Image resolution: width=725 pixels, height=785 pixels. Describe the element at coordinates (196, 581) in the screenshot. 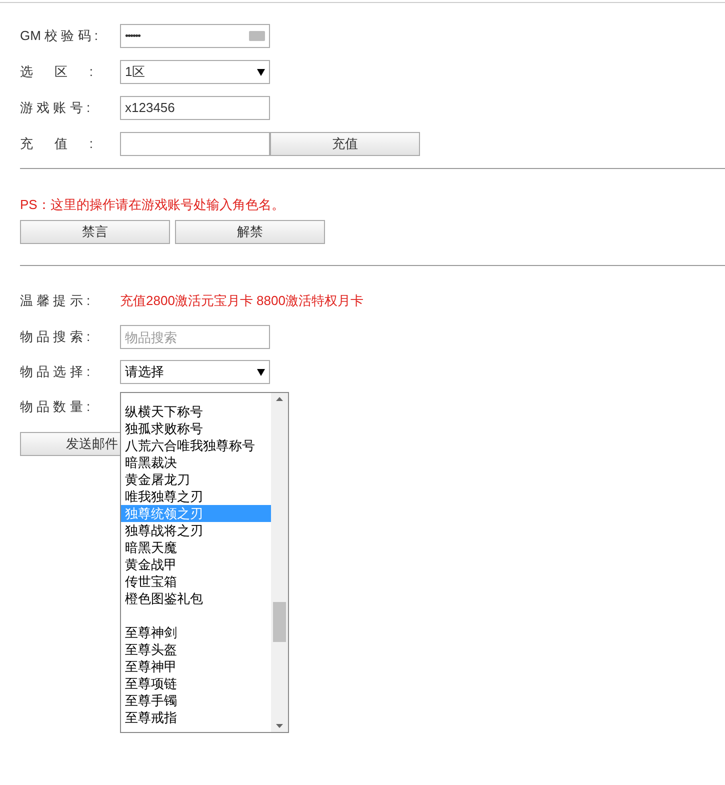

I see `dropdown-option: 传世宝箱` at that location.